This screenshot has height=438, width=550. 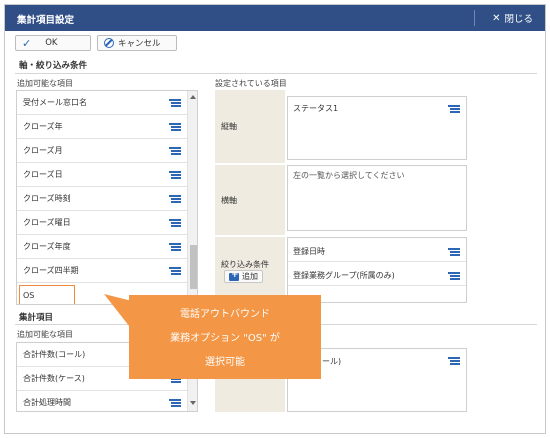 What do you see at coordinates (225, 362) in the screenshot?
I see `callout-line: 選択可能` at bounding box center [225, 362].